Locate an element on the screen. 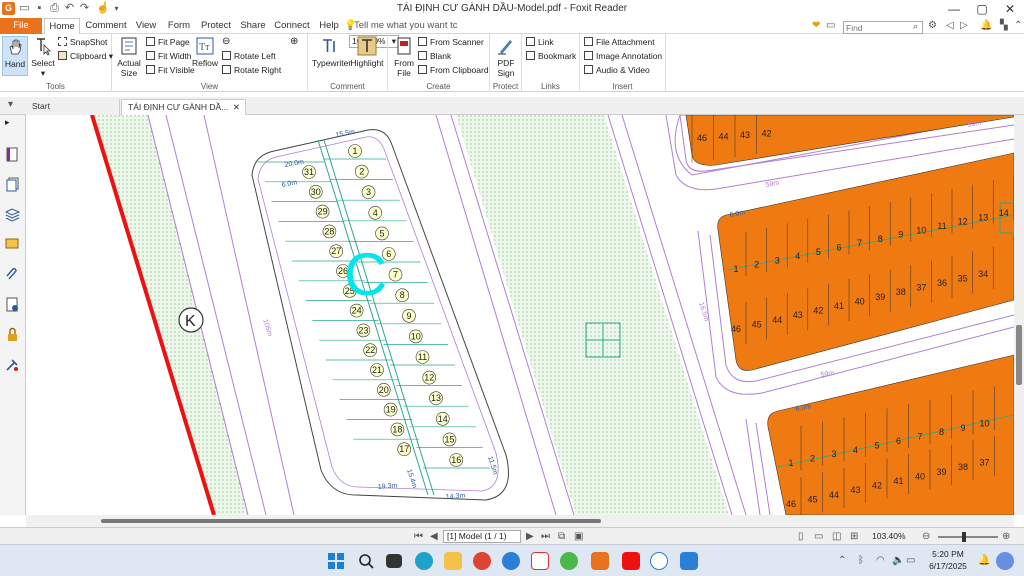 This screenshot has height=576, width=1024. fit-visible-button: Fit Visible is located at coordinates (170, 70).